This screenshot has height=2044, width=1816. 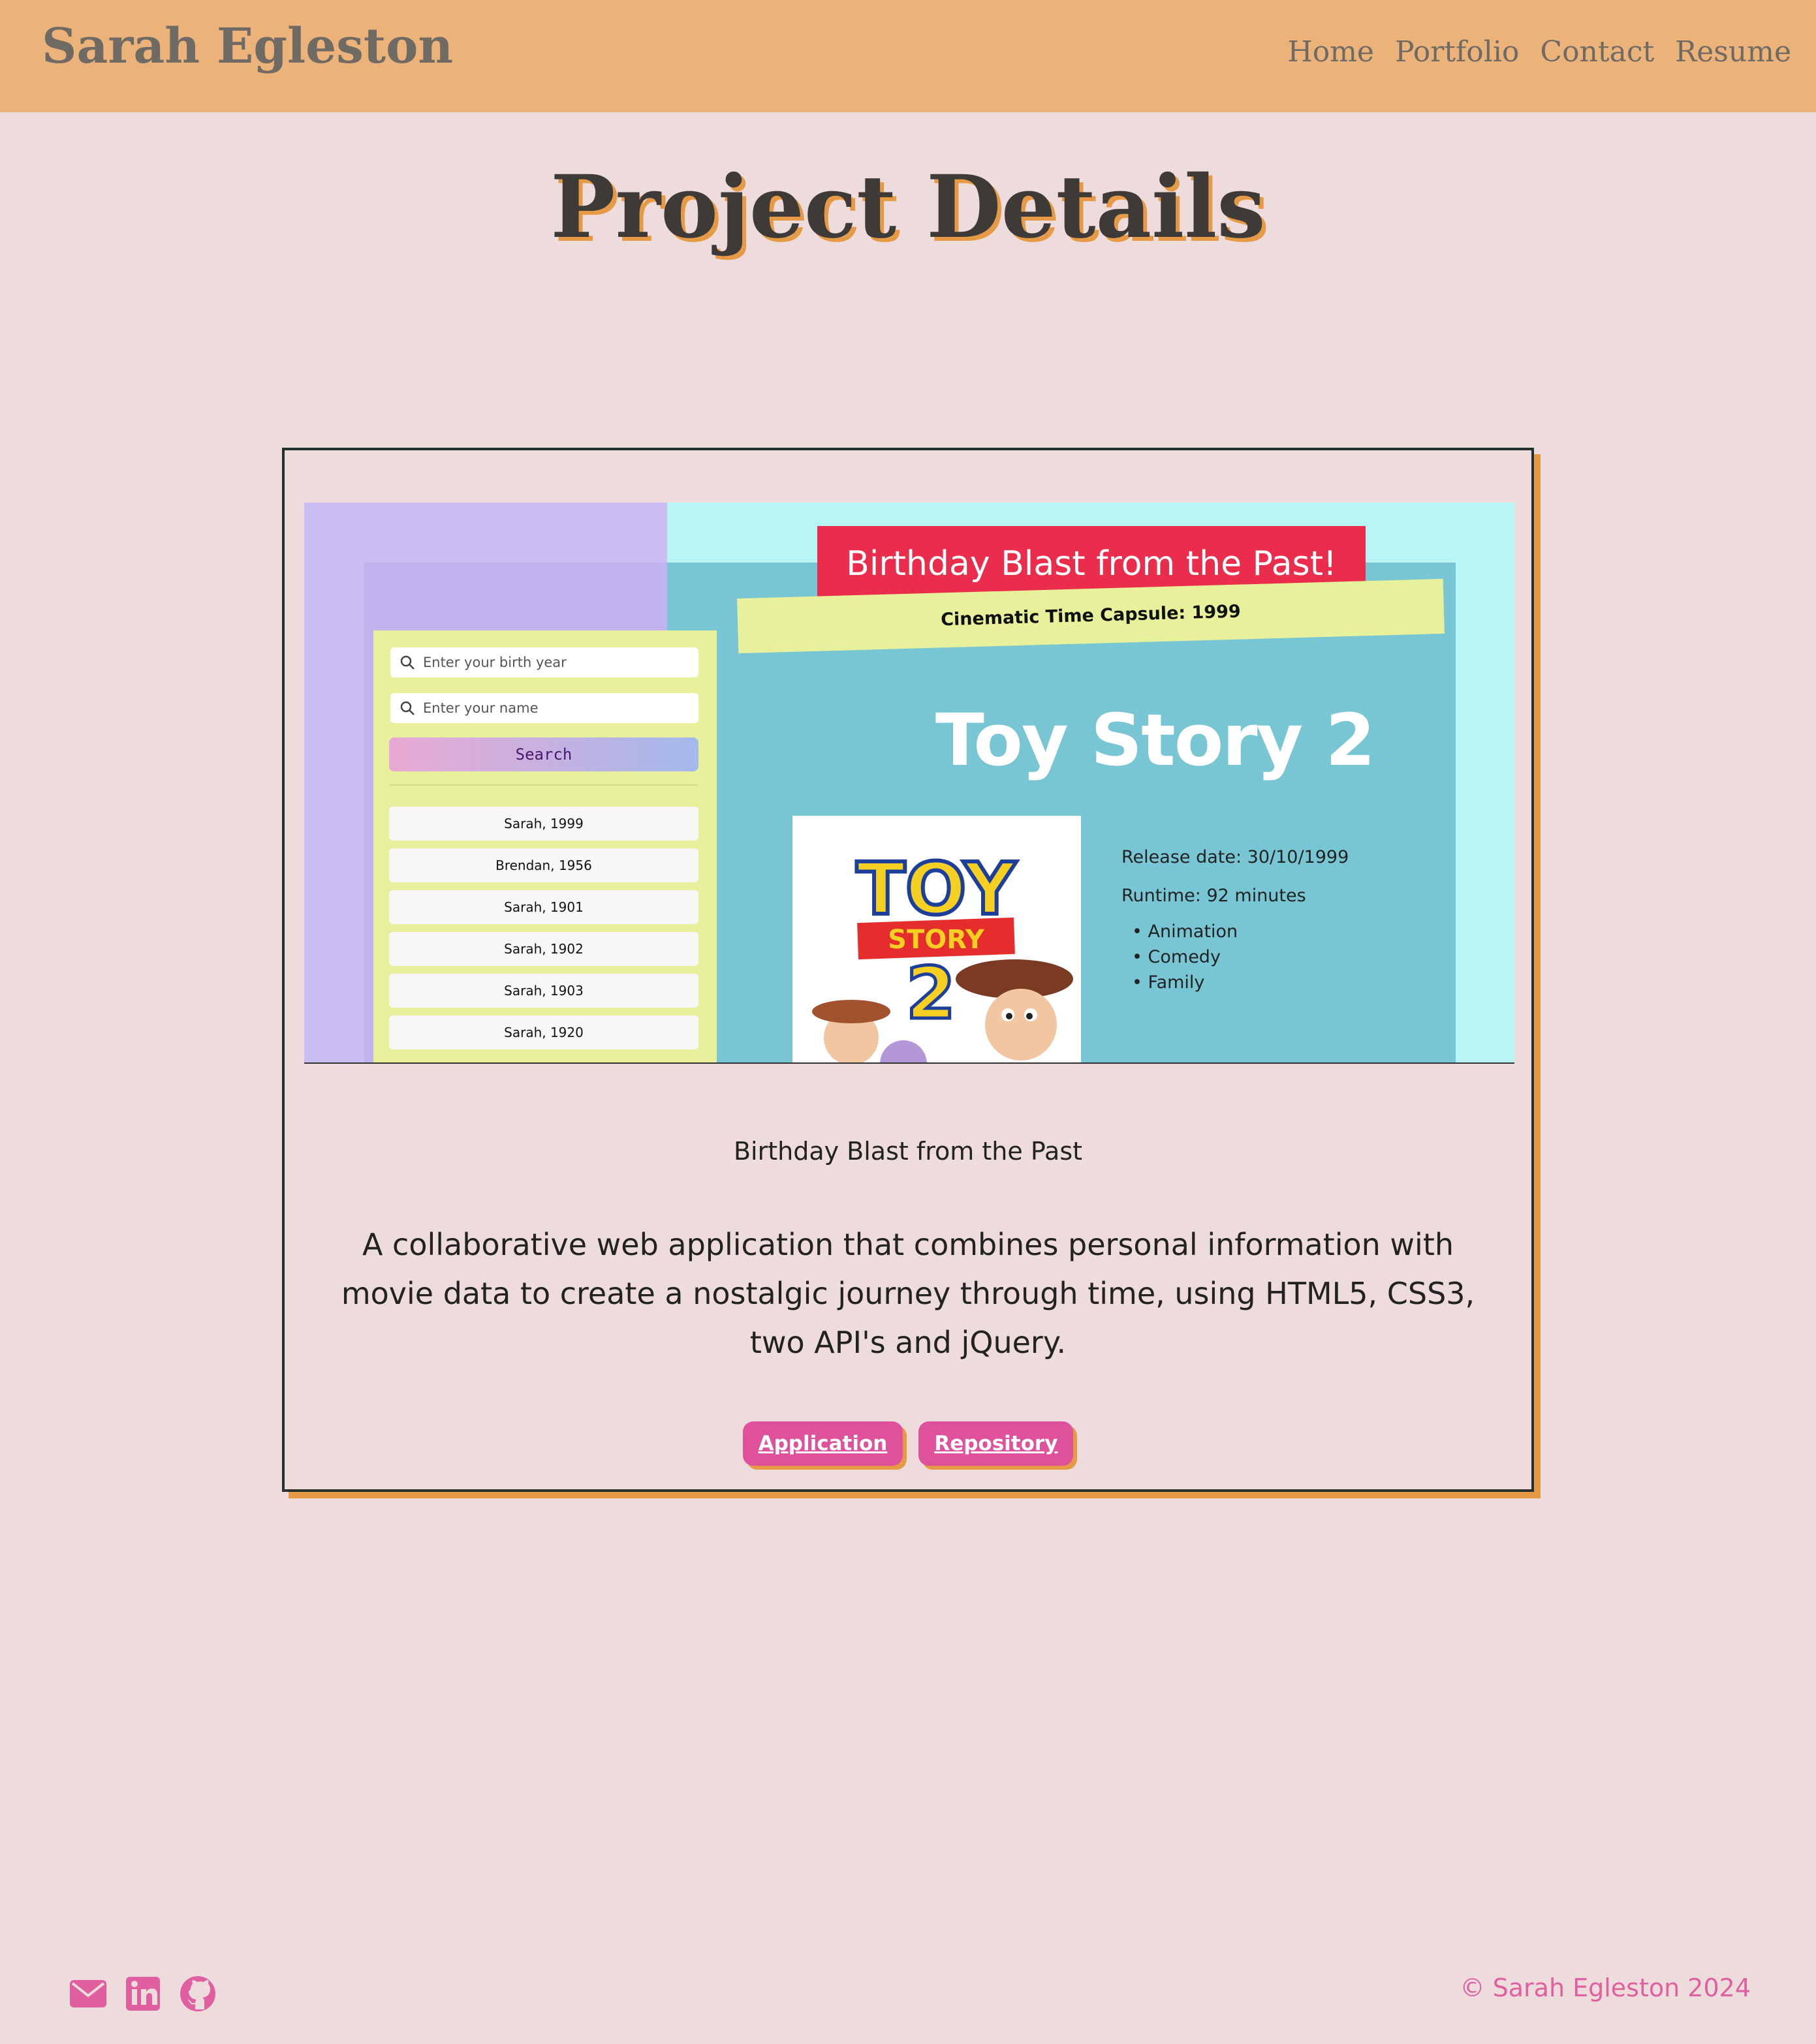 I want to click on project-name: Birthday Blast from the Past, so click(x=908, y=1151).